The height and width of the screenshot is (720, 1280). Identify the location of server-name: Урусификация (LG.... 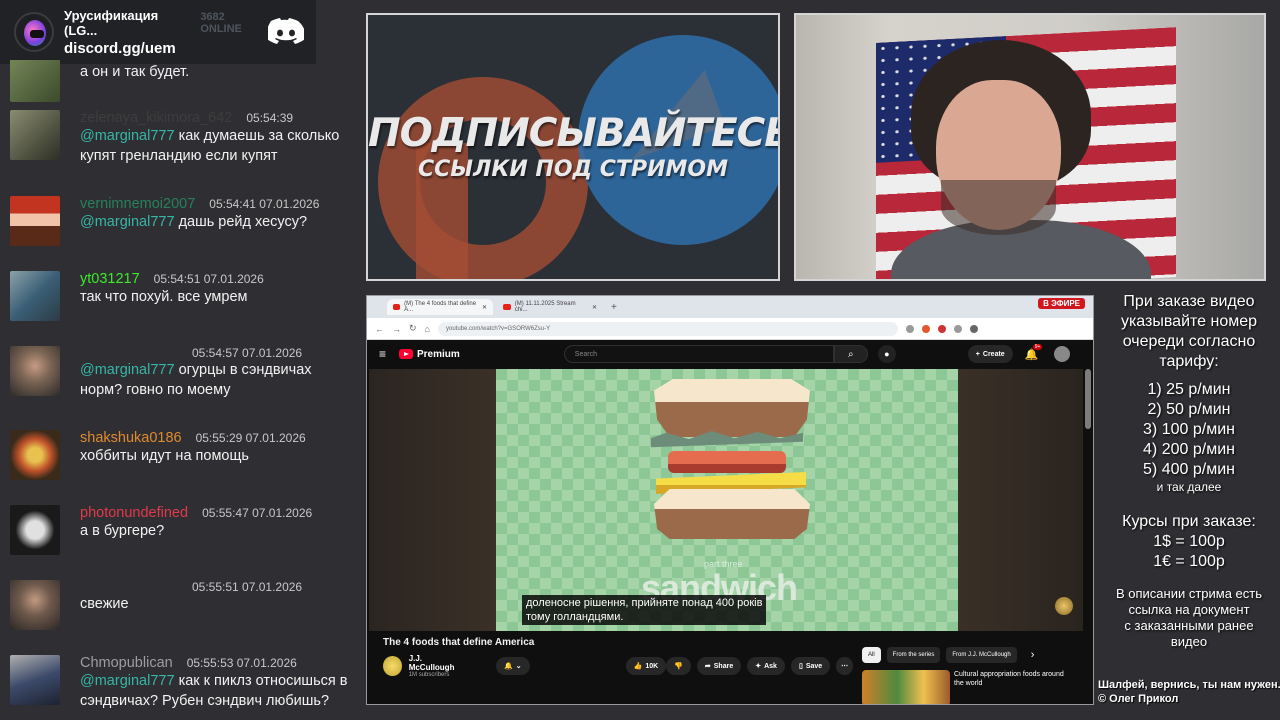
(111, 22).